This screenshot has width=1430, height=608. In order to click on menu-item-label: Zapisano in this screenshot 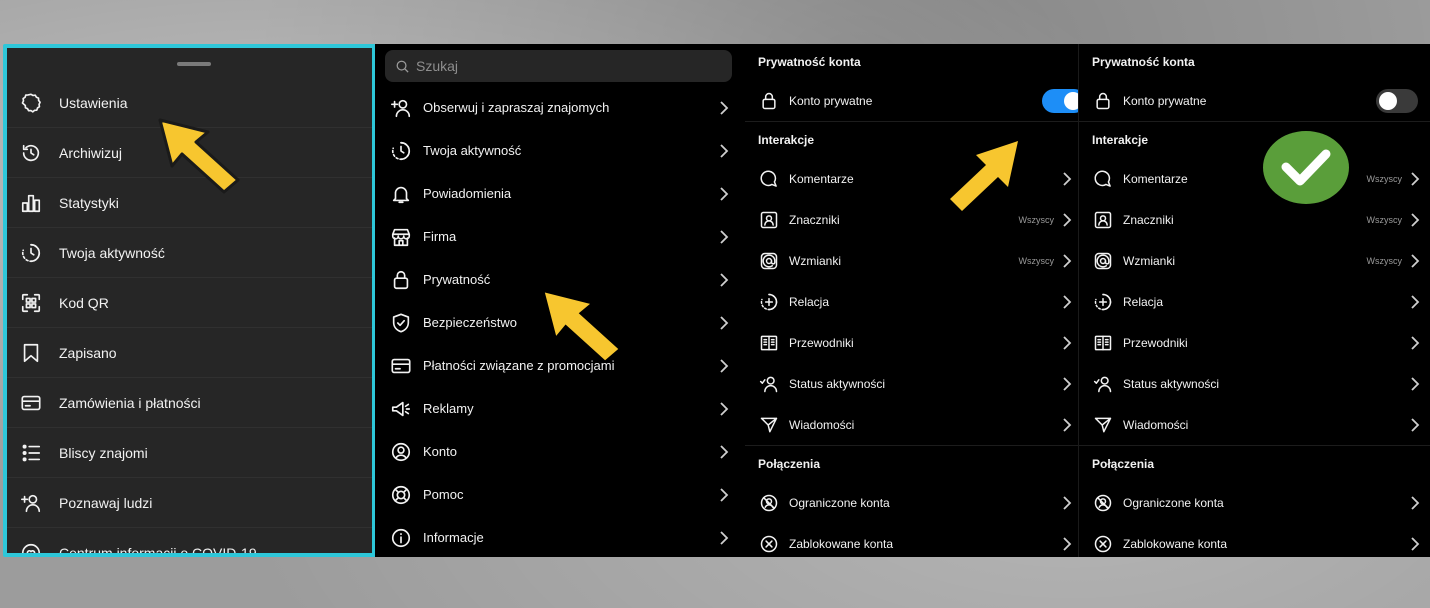, I will do `click(88, 352)`.